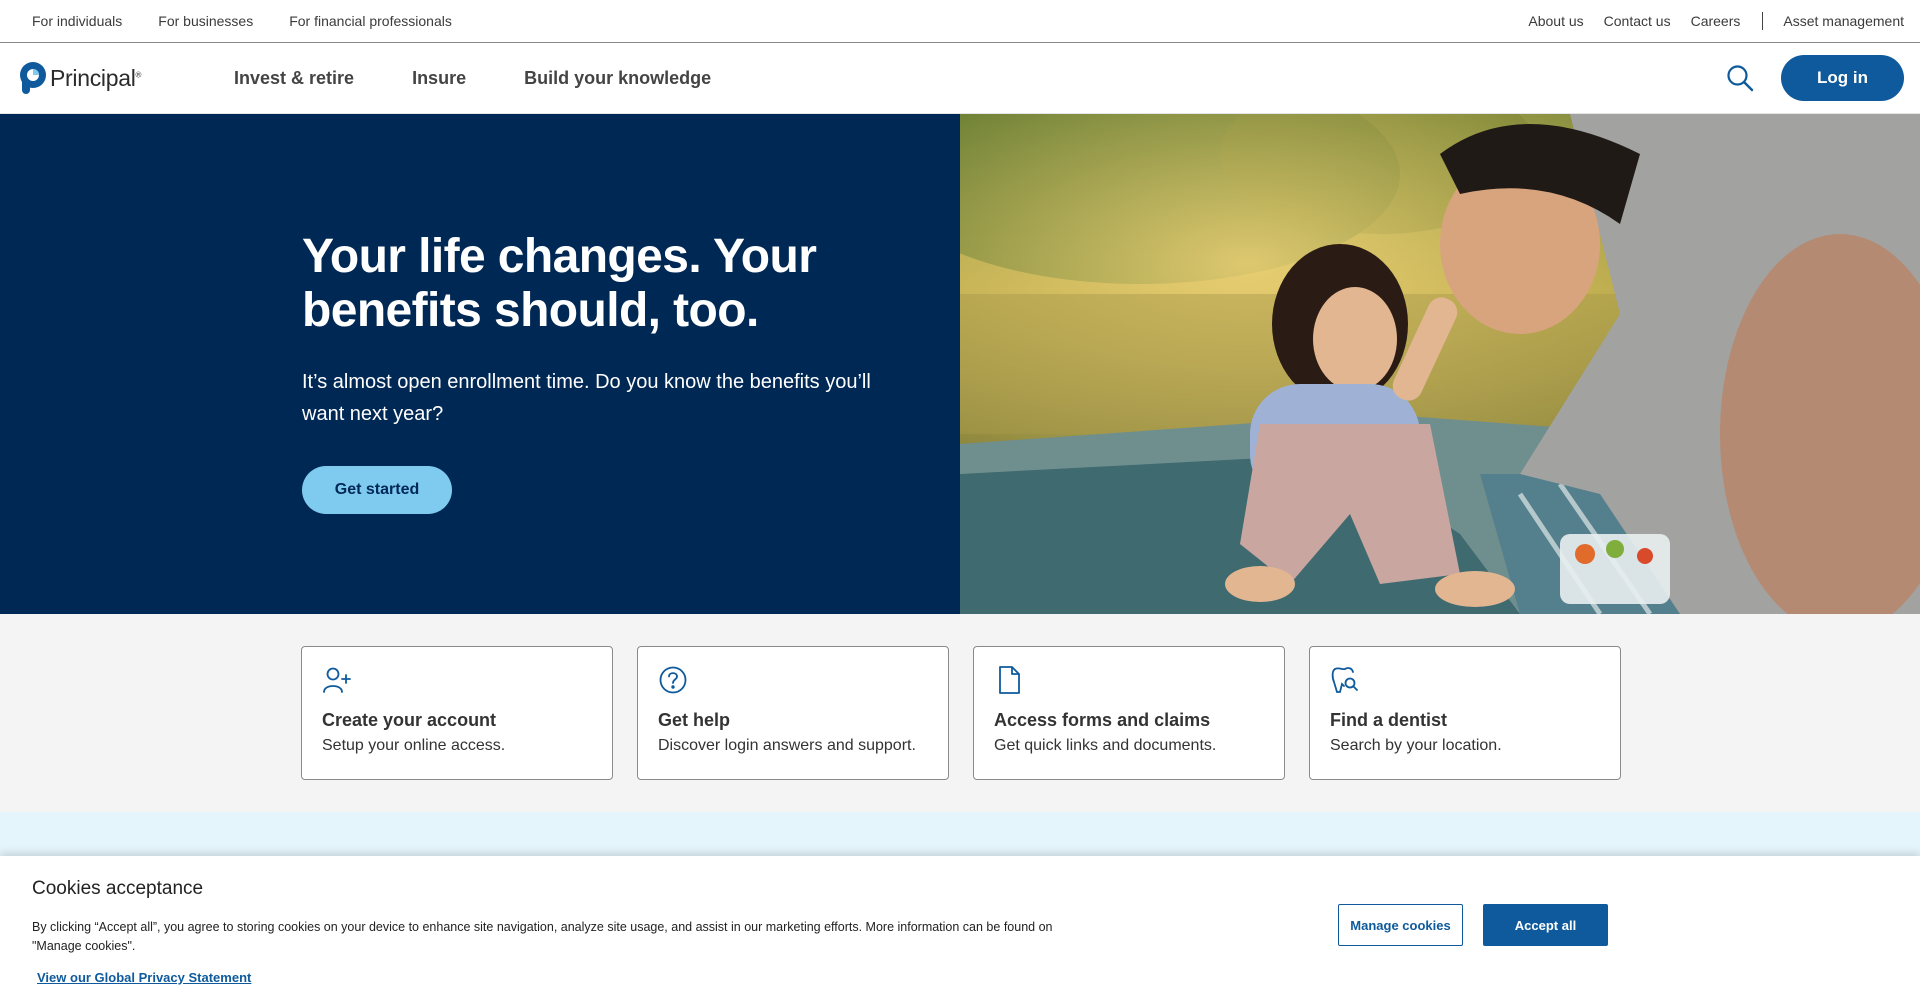 This screenshot has height=993, width=1920. I want to click on nav-insure: Insure, so click(439, 78).